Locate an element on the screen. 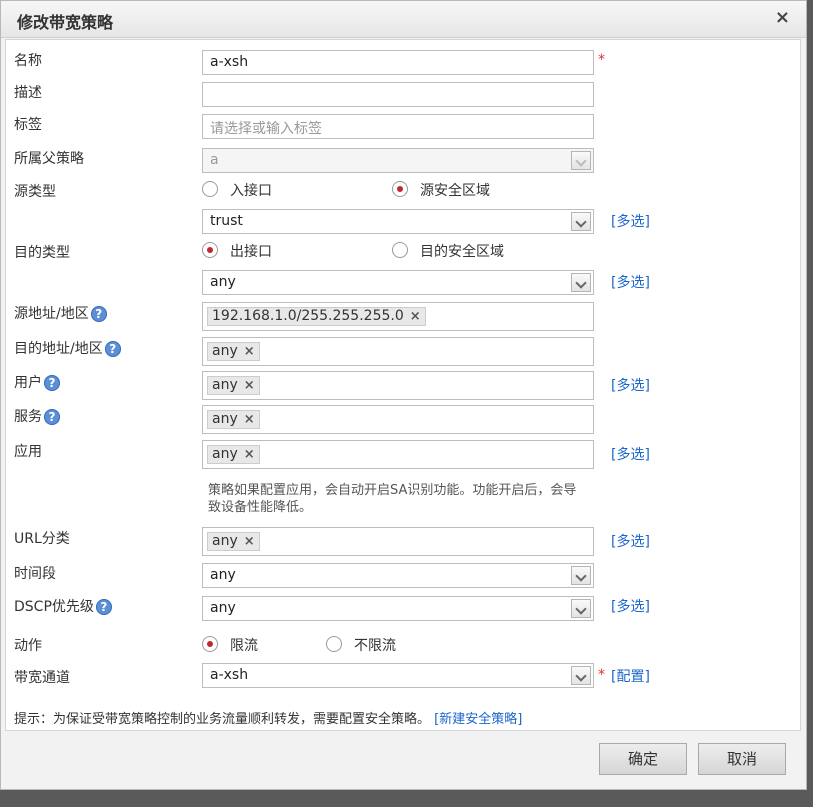 The image size is (813, 807). src-addr-tag-text: 192.168.1.0/255.255.255.0 is located at coordinates (308, 316).